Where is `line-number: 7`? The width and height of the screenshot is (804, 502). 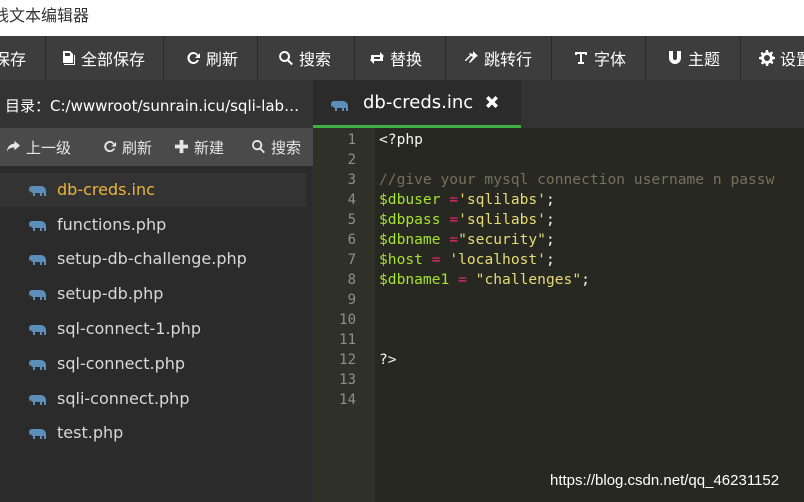
line-number: 7 is located at coordinates (351, 260).